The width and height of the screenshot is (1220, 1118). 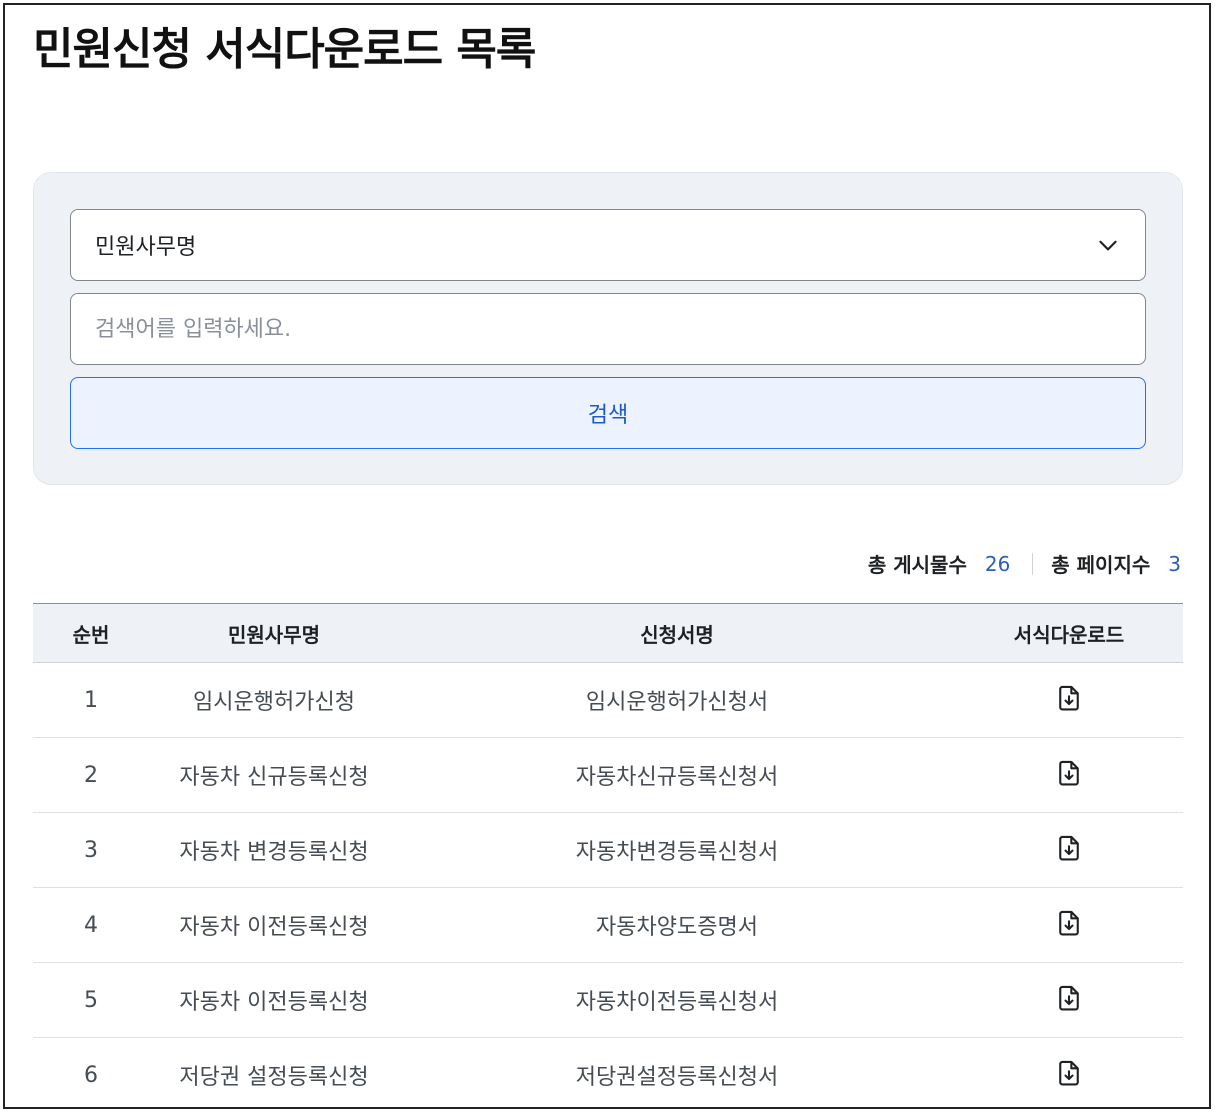 What do you see at coordinates (677, 925) in the screenshot?
I see `row-form-name: 자동차양도증명서` at bounding box center [677, 925].